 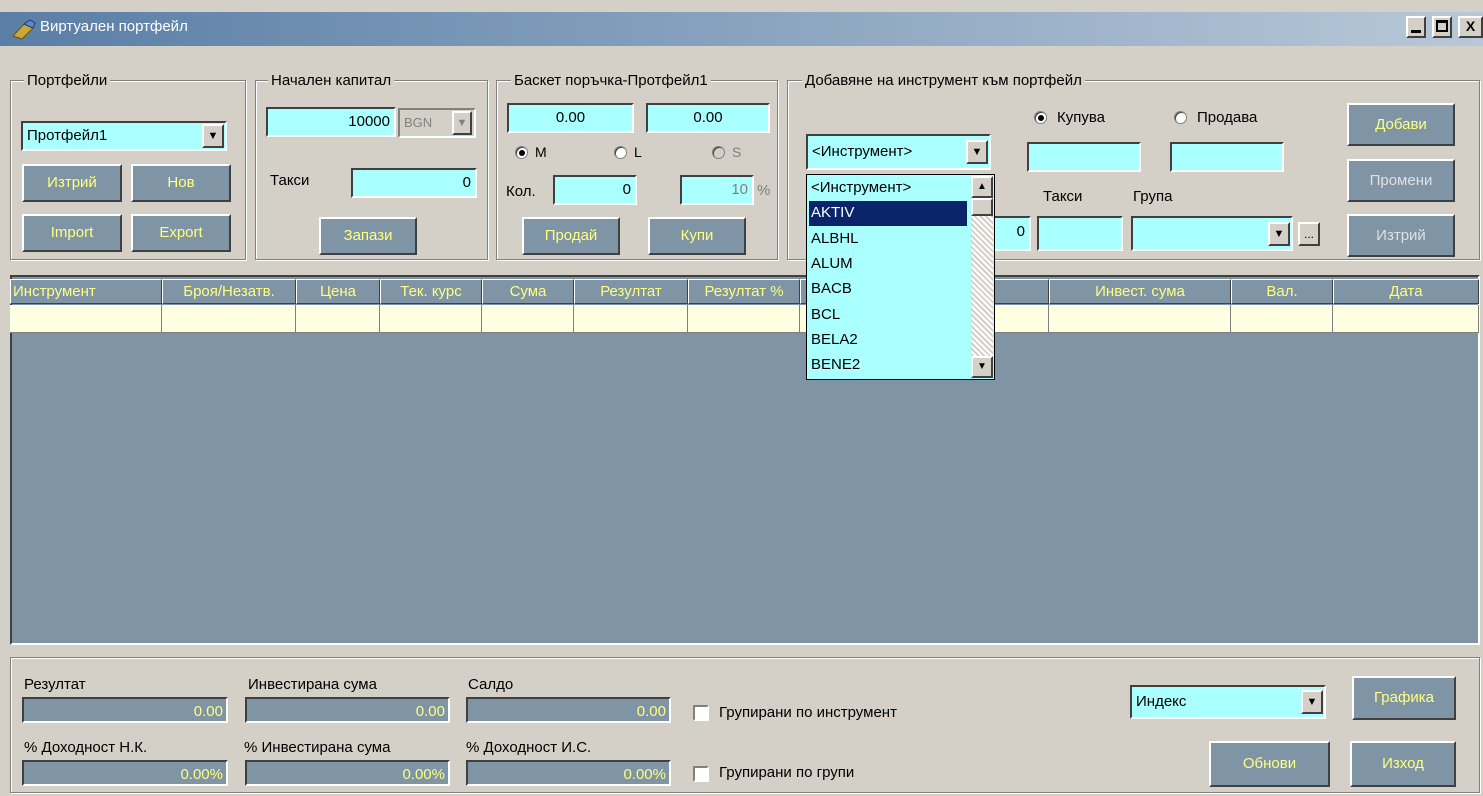 What do you see at coordinates (347, 773) in the screenshot?
I see `invested-pct-value: 0.00%` at bounding box center [347, 773].